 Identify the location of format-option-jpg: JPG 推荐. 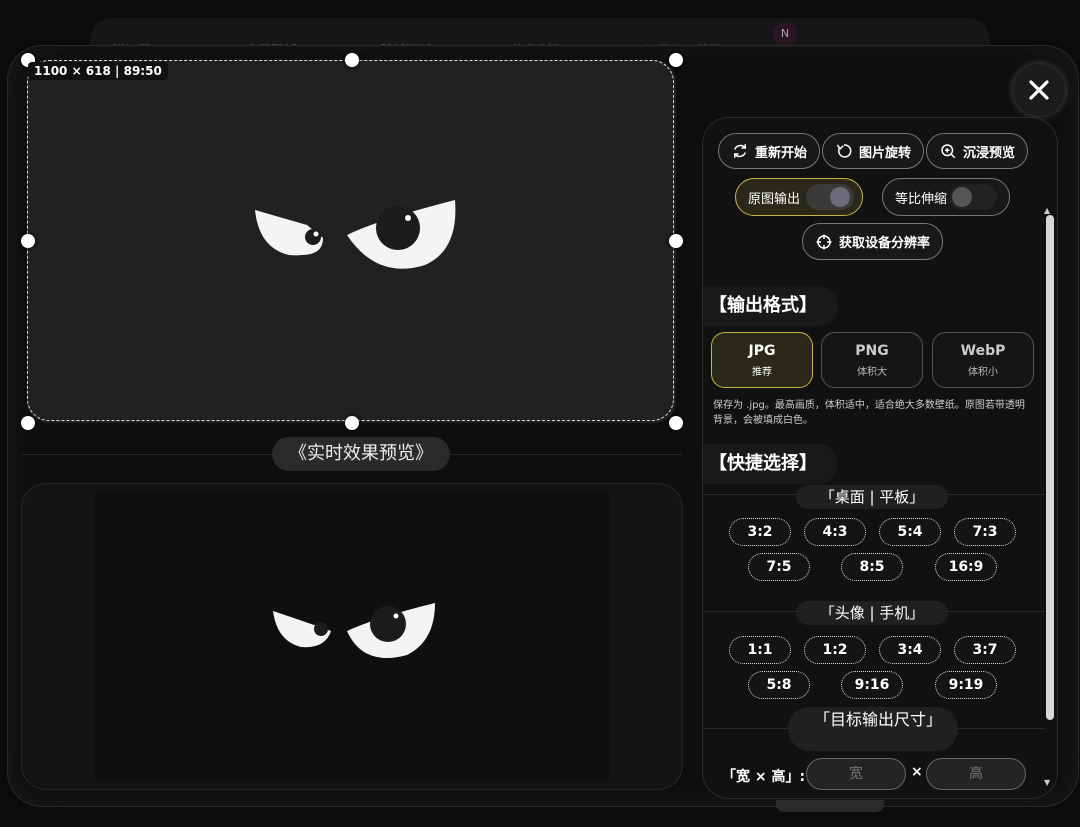
(762, 360).